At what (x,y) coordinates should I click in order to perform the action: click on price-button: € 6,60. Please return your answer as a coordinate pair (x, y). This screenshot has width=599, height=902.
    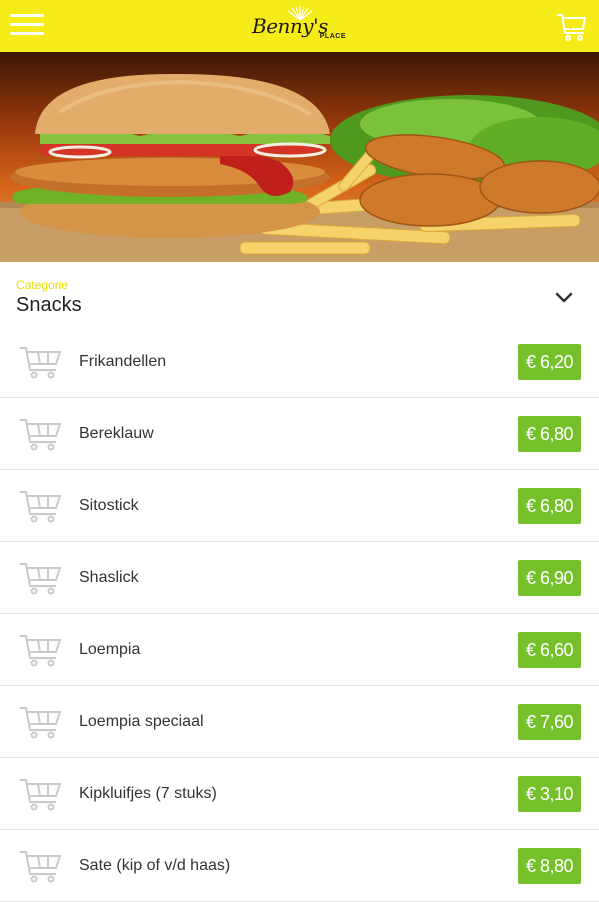
    Looking at the image, I should click on (549, 650).